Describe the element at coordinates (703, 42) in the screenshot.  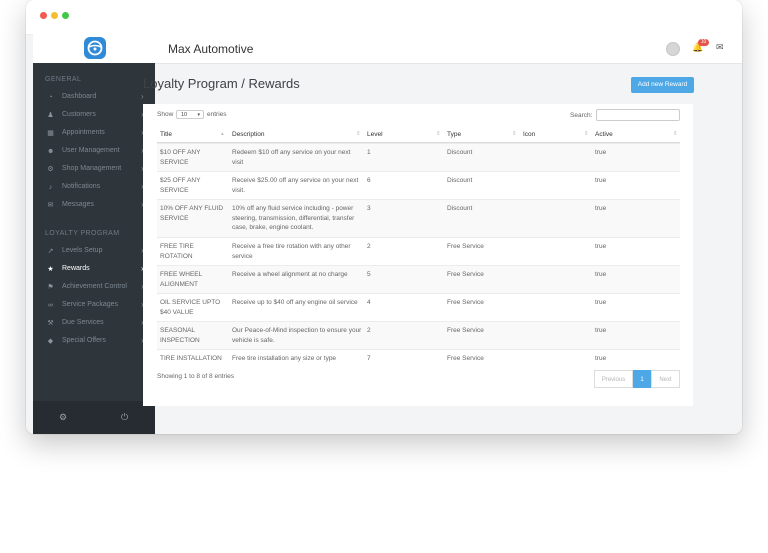
I see `notification-badge: 10` at that location.